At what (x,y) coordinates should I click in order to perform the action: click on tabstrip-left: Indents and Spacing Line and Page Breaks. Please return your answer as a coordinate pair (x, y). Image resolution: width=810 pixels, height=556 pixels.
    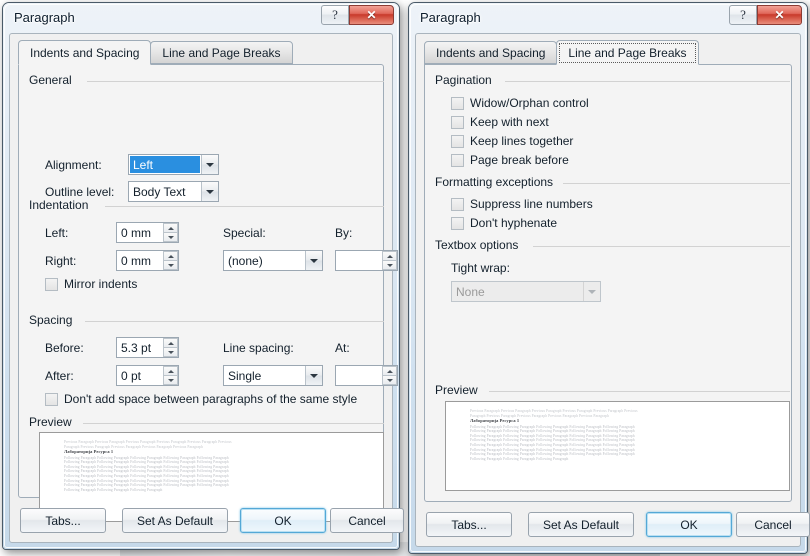
    Looking at the image, I should click on (155, 52).